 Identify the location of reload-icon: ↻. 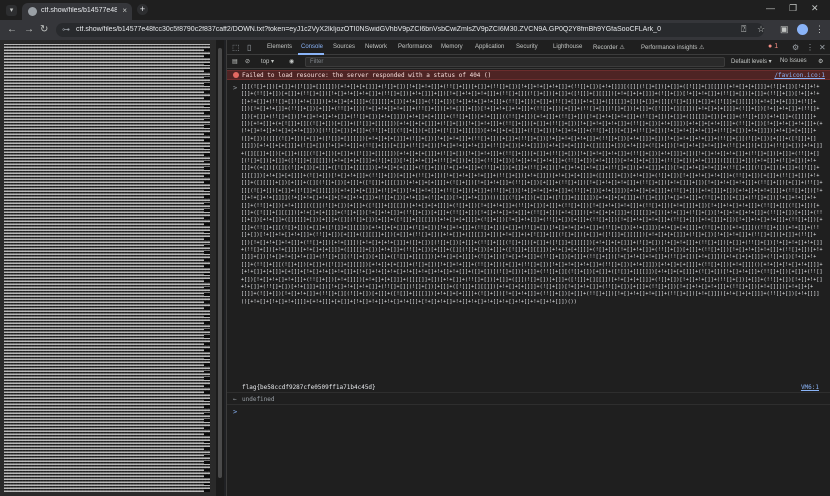
(44, 30).